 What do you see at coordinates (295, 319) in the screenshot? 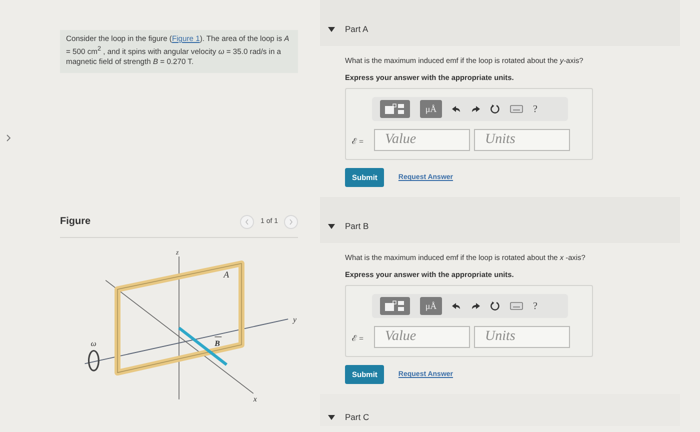
I see `axis-label: y` at bounding box center [295, 319].